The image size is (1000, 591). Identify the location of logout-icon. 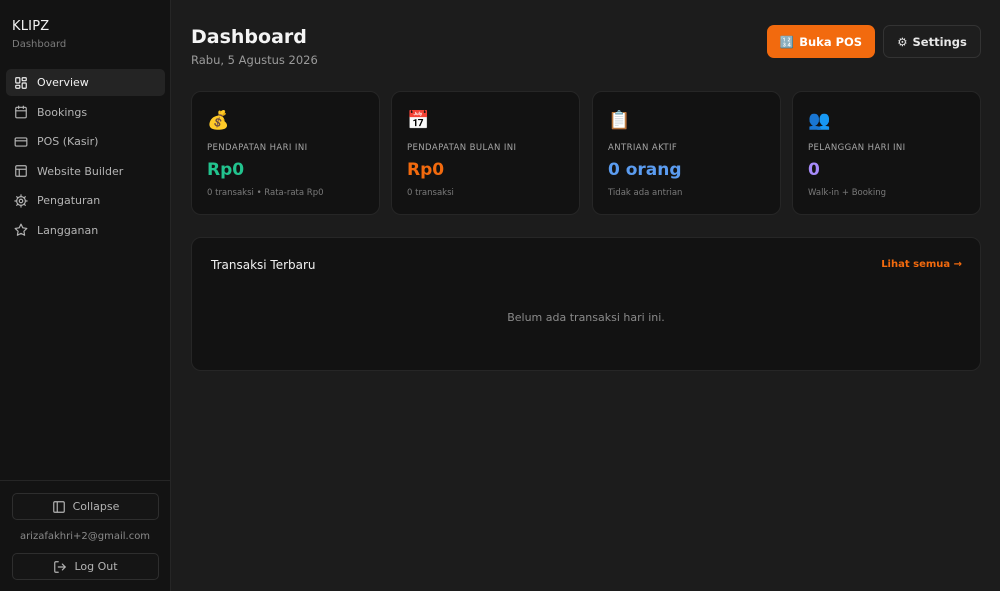
(60, 566).